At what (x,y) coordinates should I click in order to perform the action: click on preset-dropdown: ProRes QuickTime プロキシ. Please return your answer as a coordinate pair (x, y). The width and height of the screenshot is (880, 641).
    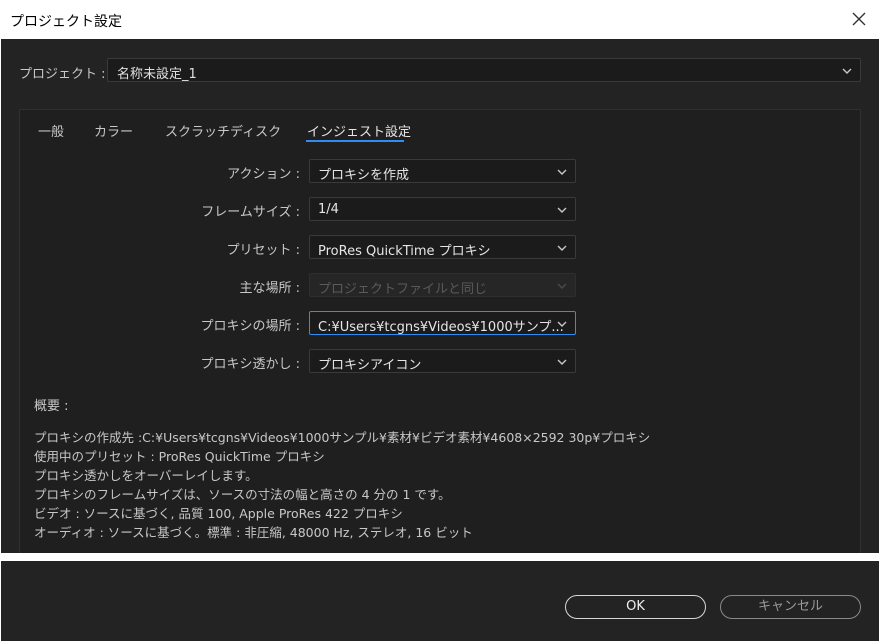
    Looking at the image, I should click on (442, 247).